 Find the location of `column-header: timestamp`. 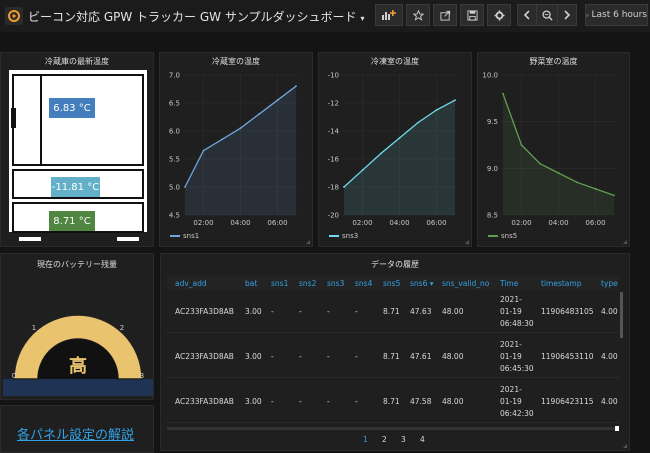

column-header: timestamp is located at coordinates (561, 283).